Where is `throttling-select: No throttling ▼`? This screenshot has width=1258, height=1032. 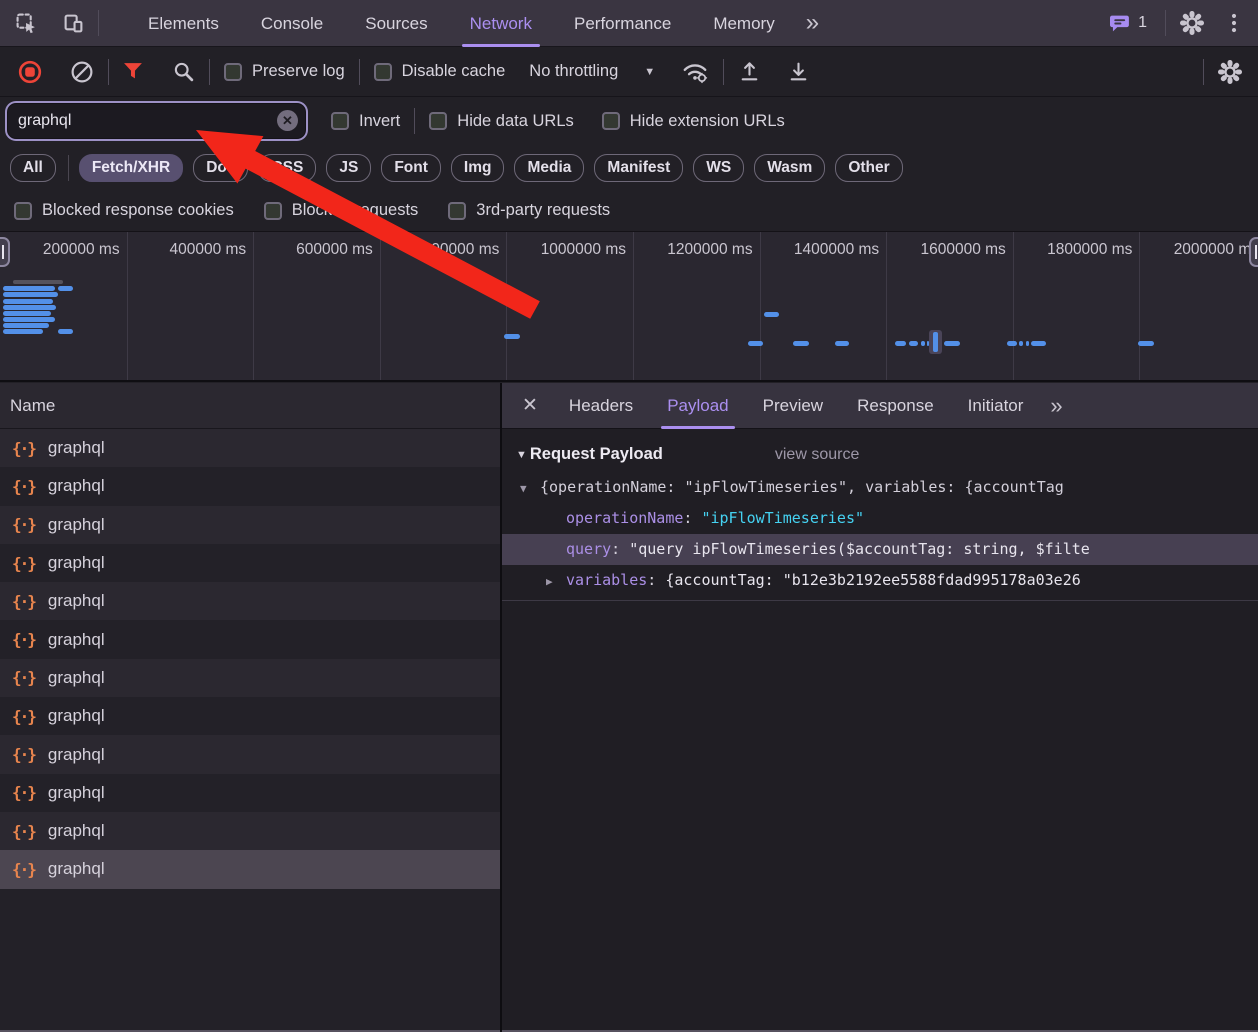
throttling-select: No throttling ▼ is located at coordinates (592, 71).